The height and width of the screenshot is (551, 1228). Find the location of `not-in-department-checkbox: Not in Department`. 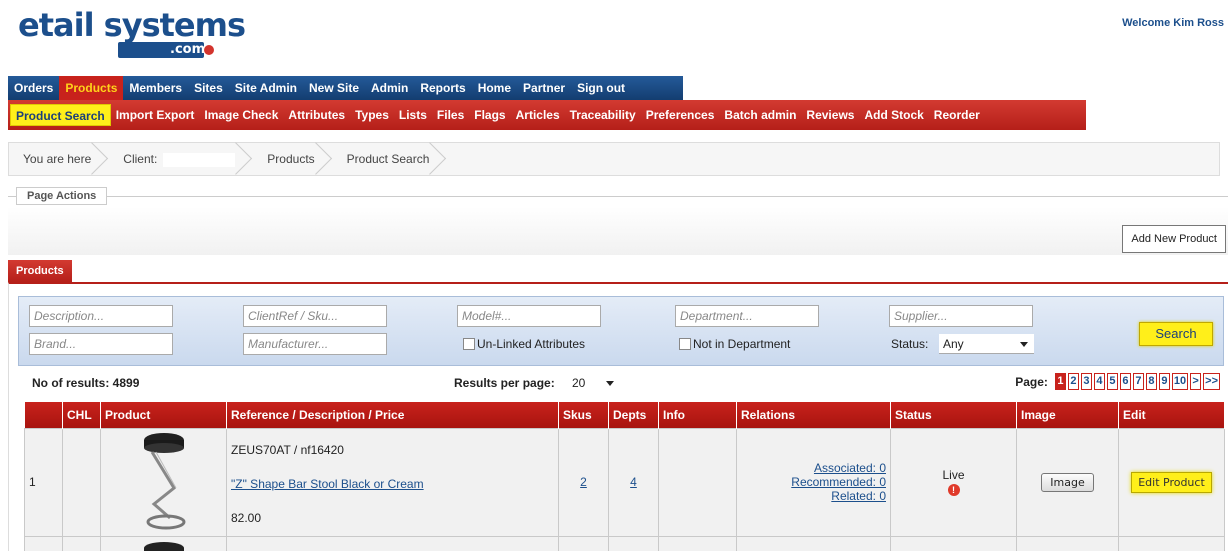

not-in-department-checkbox: Not in Department is located at coordinates (734, 344).